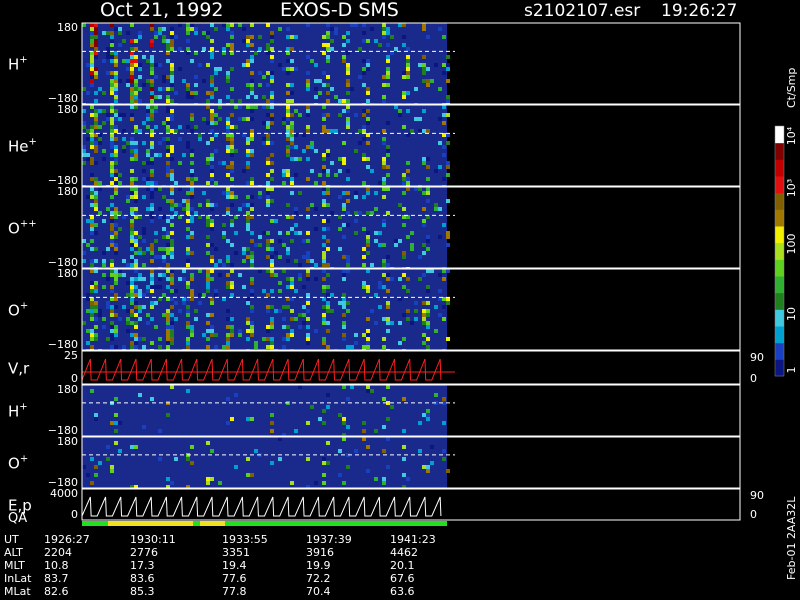 The width and height of the screenshot is (800, 600). What do you see at coordinates (757, 357) in the screenshot?
I see `right-tick-top: 90` at bounding box center [757, 357].